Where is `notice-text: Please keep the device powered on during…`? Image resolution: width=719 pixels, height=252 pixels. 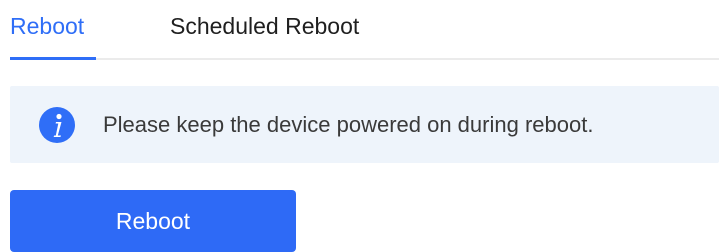 notice-text: Please keep the device powered on during… is located at coordinates (348, 124).